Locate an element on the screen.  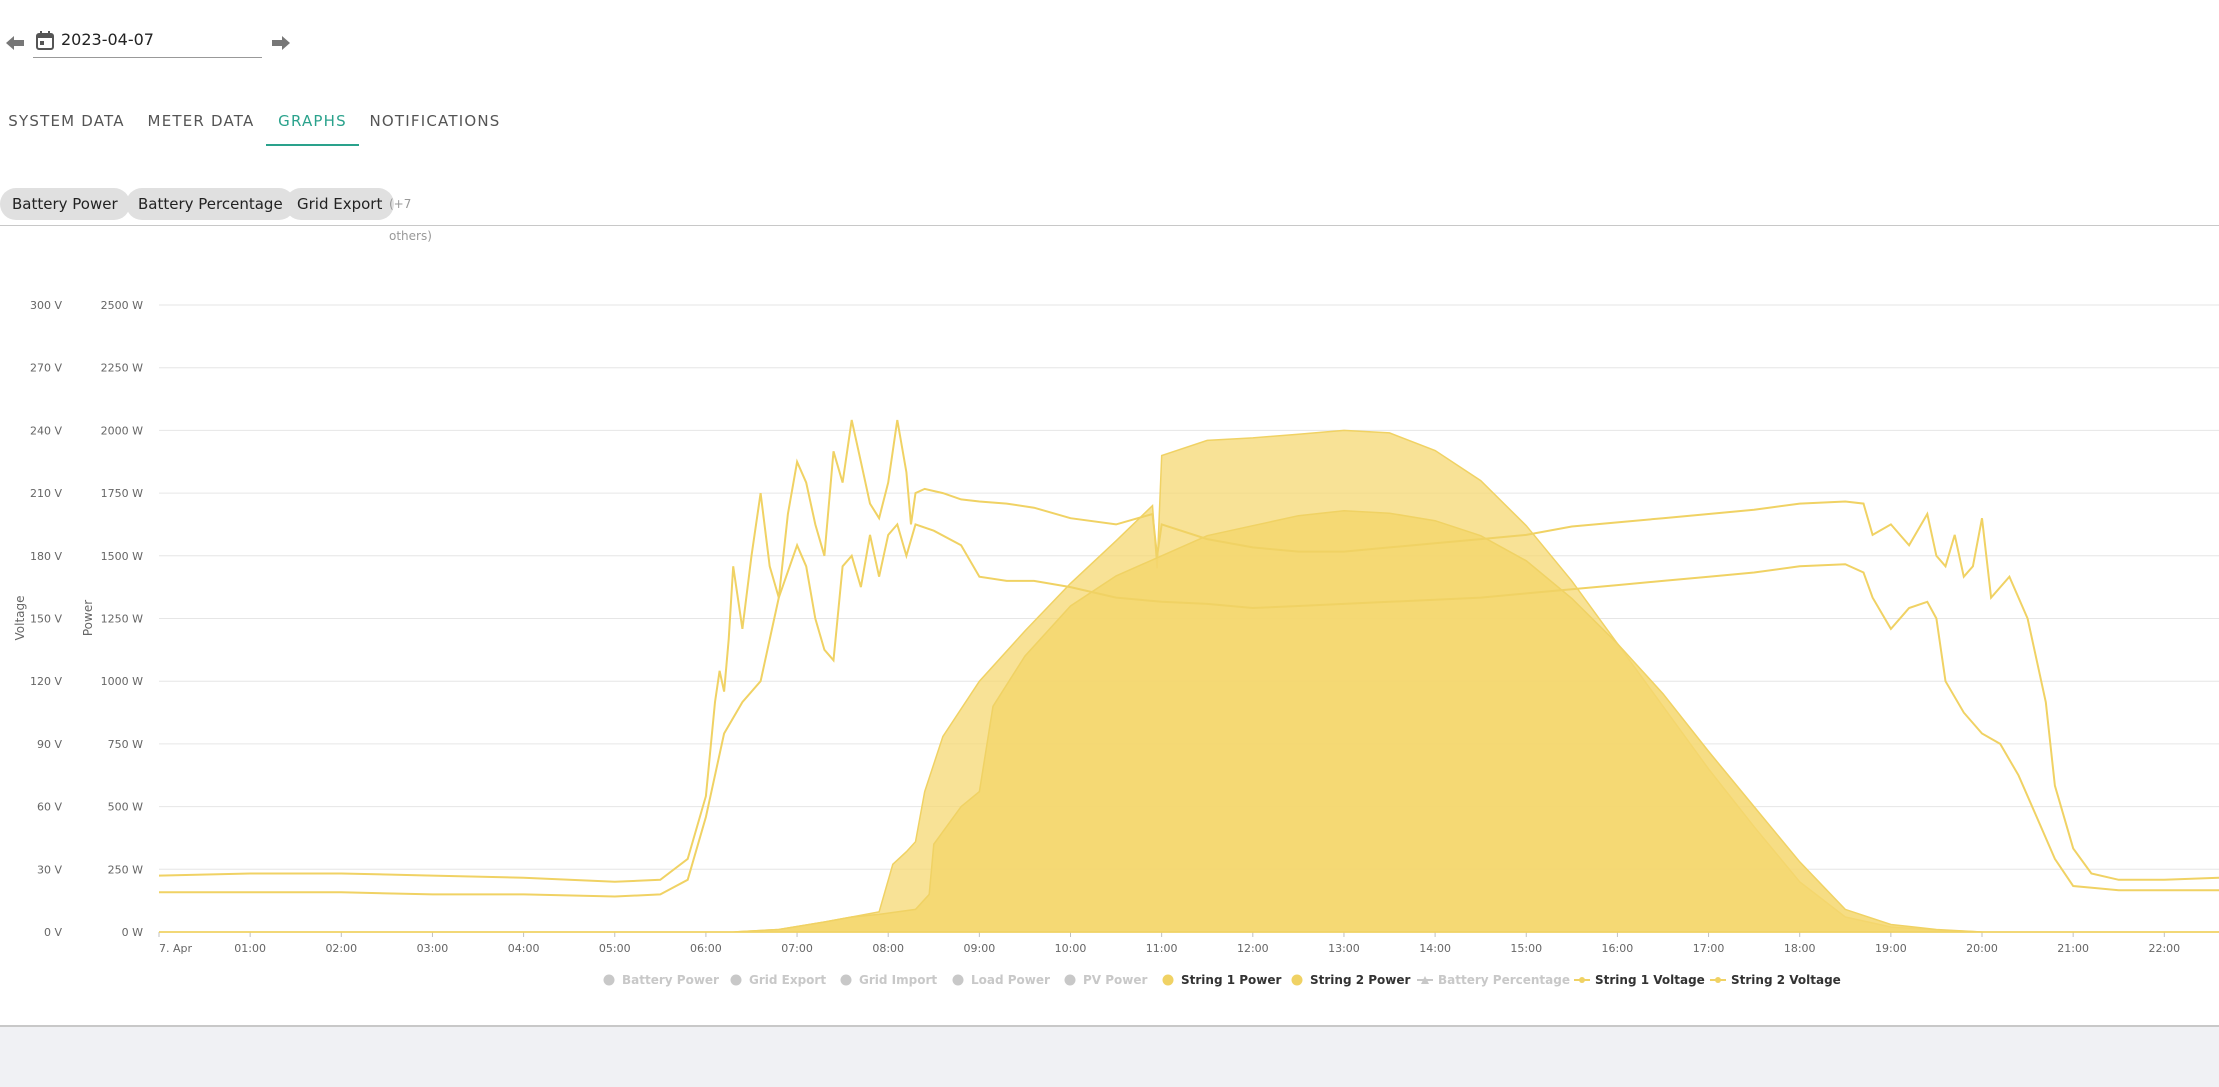
power-tick-label: 0 W is located at coordinates (132, 932).